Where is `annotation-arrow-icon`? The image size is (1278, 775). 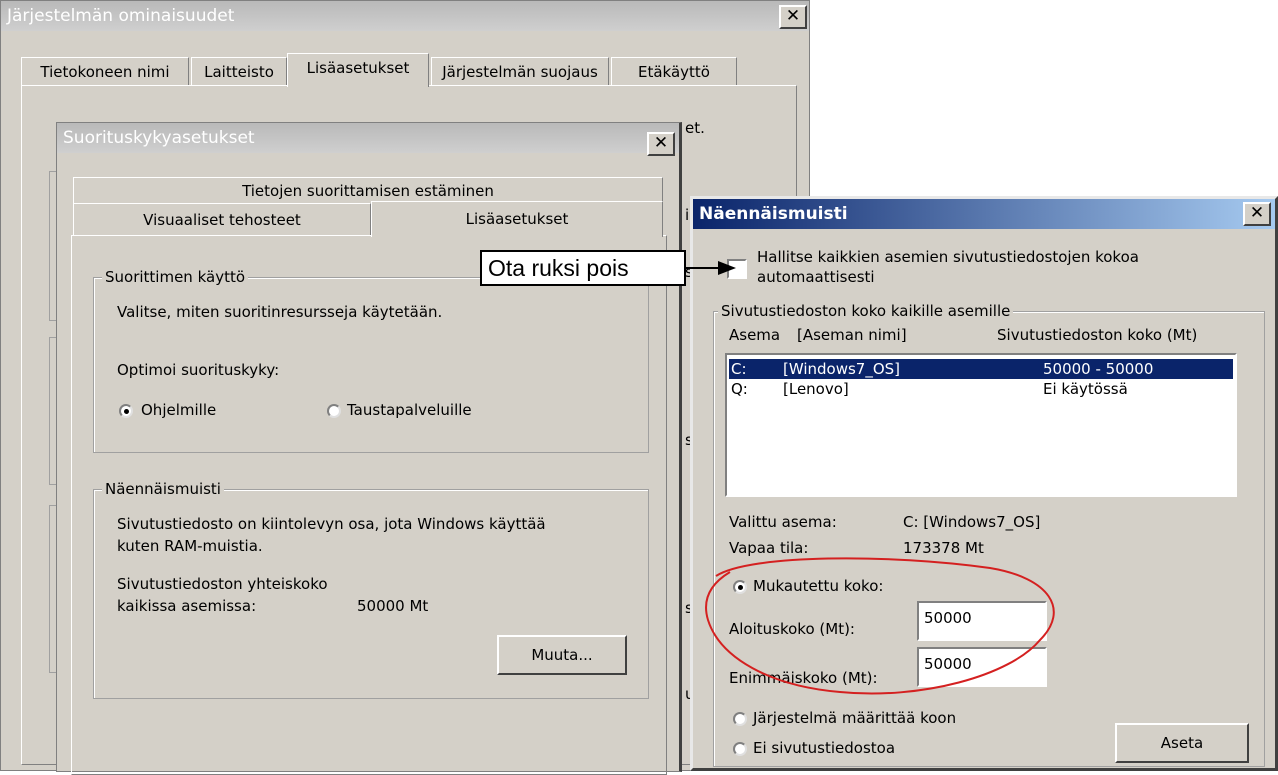 annotation-arrow-icon is located at coordinates (710, 268).